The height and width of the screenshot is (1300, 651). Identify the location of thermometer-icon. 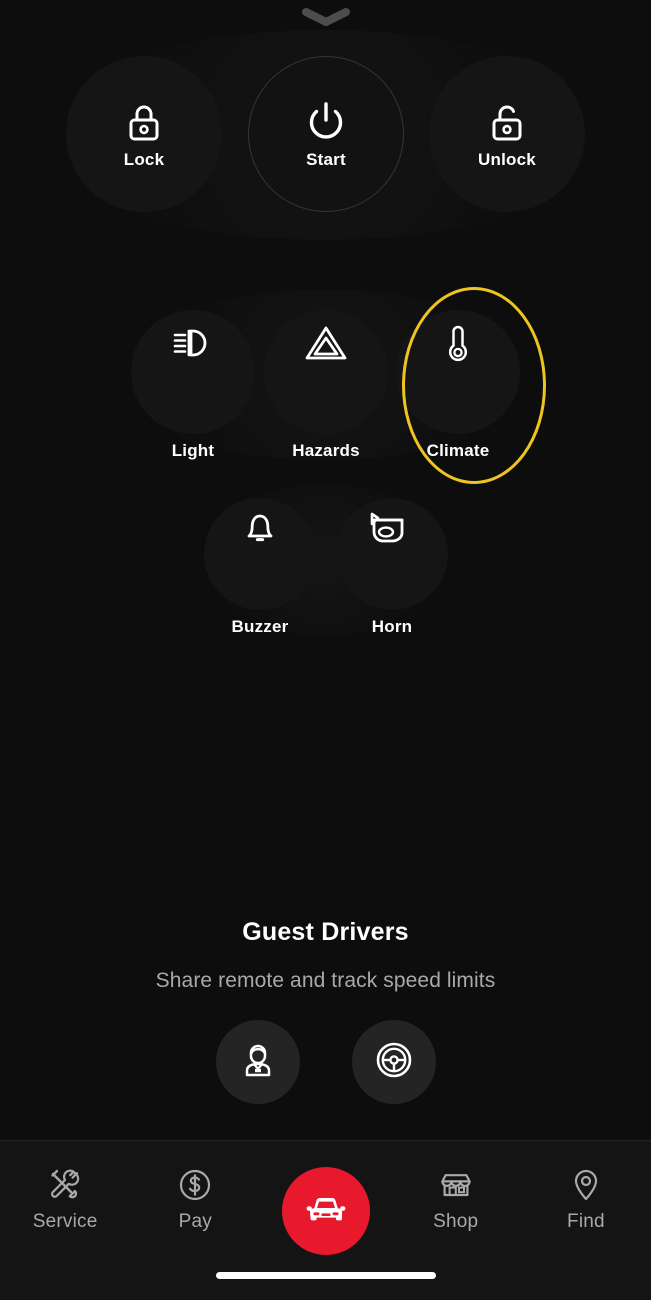
(458, 343).